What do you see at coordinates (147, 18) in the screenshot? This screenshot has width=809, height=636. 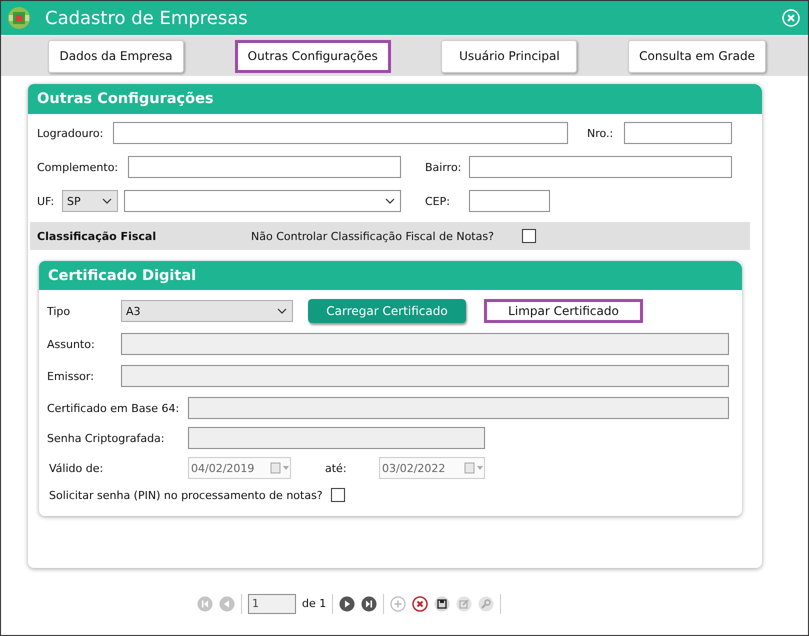 I see `window-title: Cadastro de Empresas` at bounding box center [147, 18].